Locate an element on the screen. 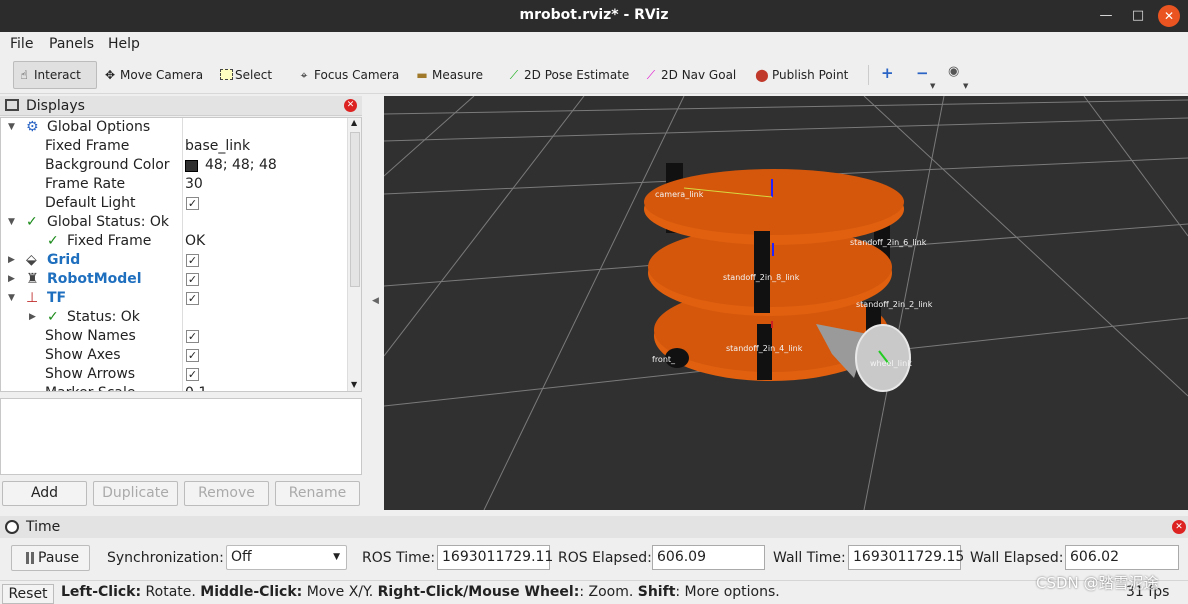 The image size is (1188, 604). hint-middle-click: Middle-Click: is located at coordinates (251, 592).